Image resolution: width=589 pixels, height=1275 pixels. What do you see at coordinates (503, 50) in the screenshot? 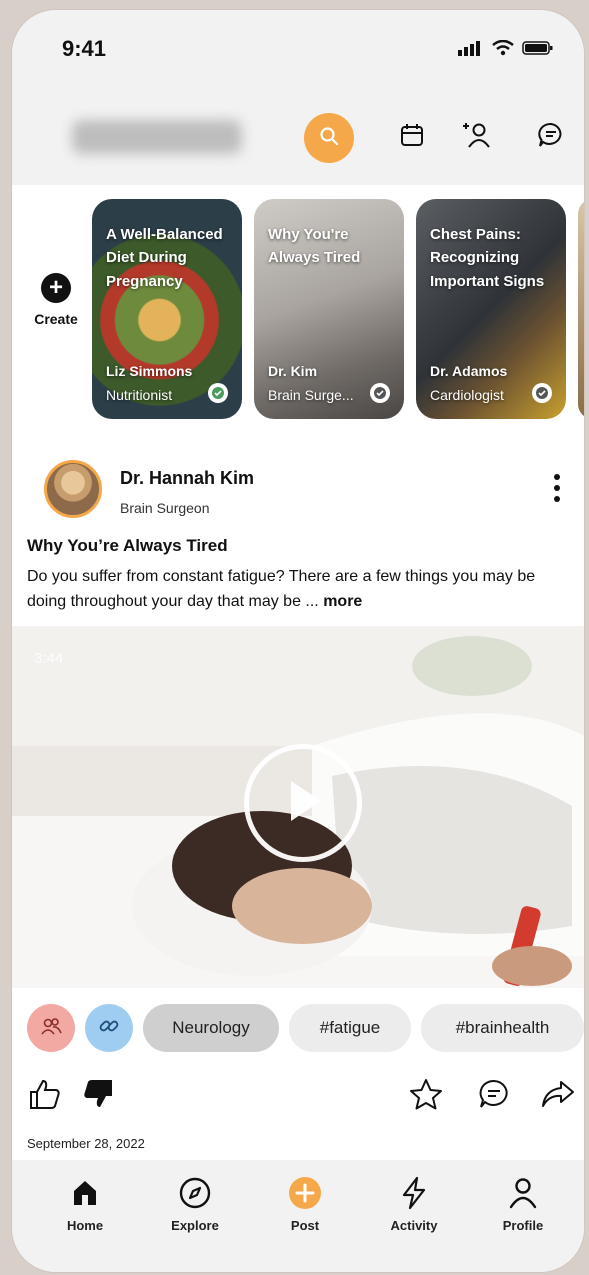
I see `wifi-icon` at bounding box center [503, 50].